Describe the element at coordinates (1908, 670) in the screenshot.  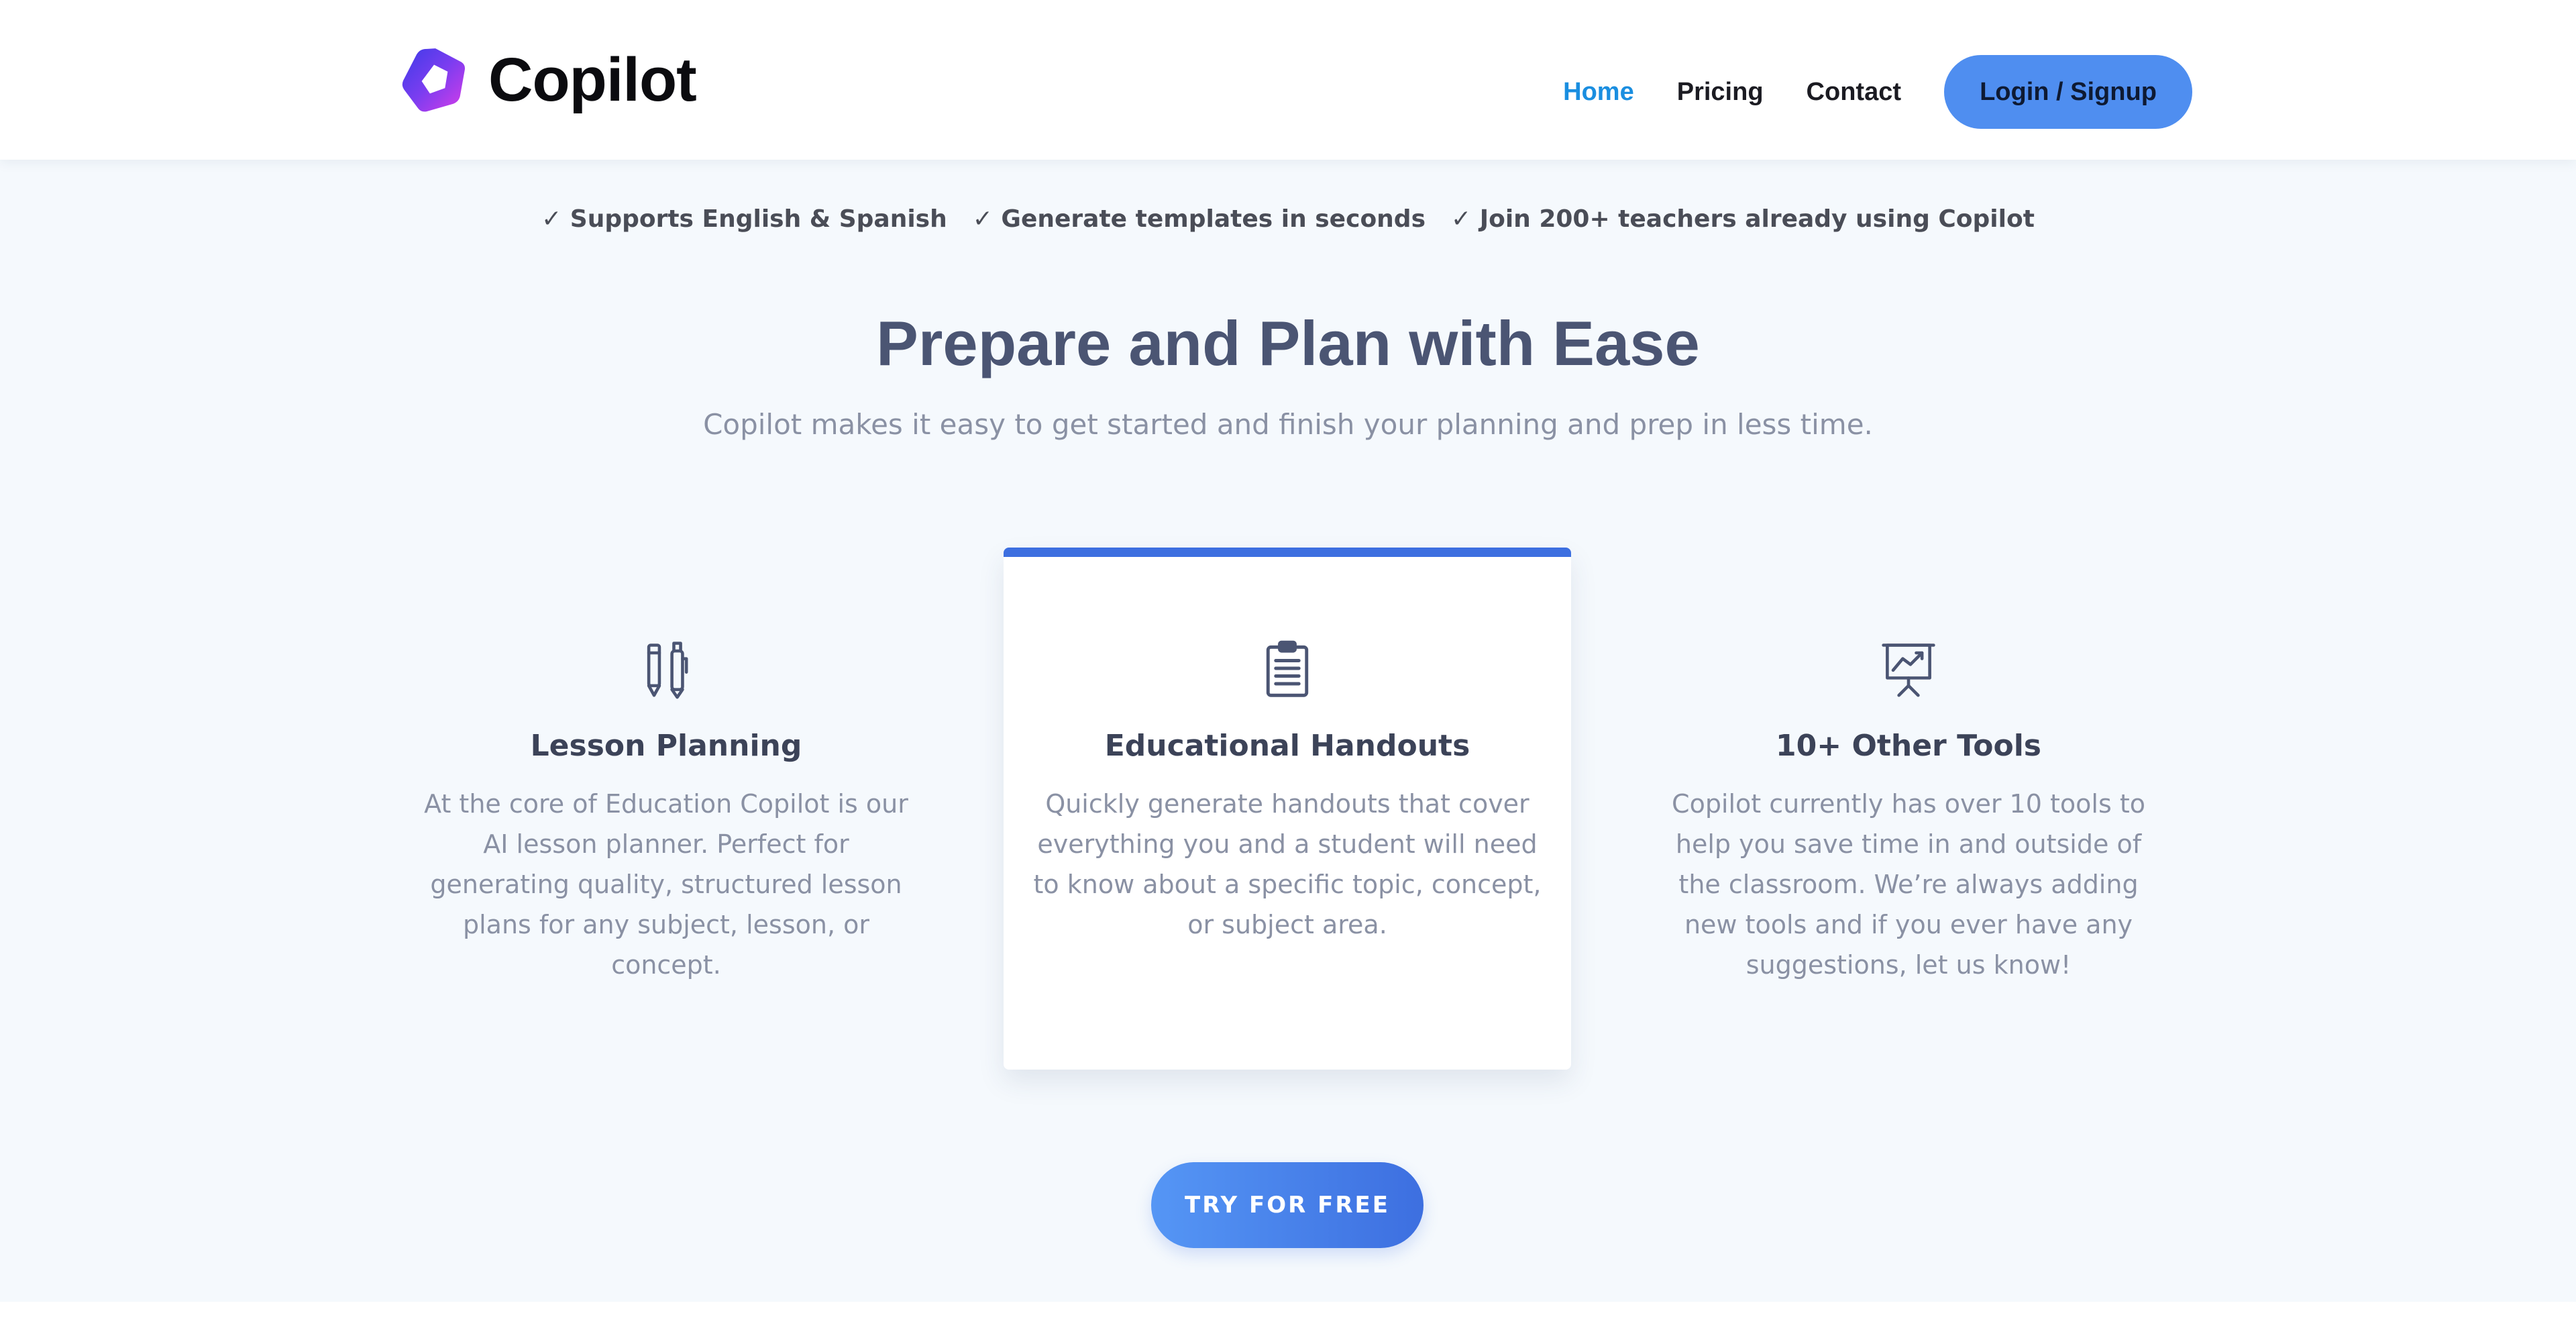
I see `presentation-chart-icon` at that location.